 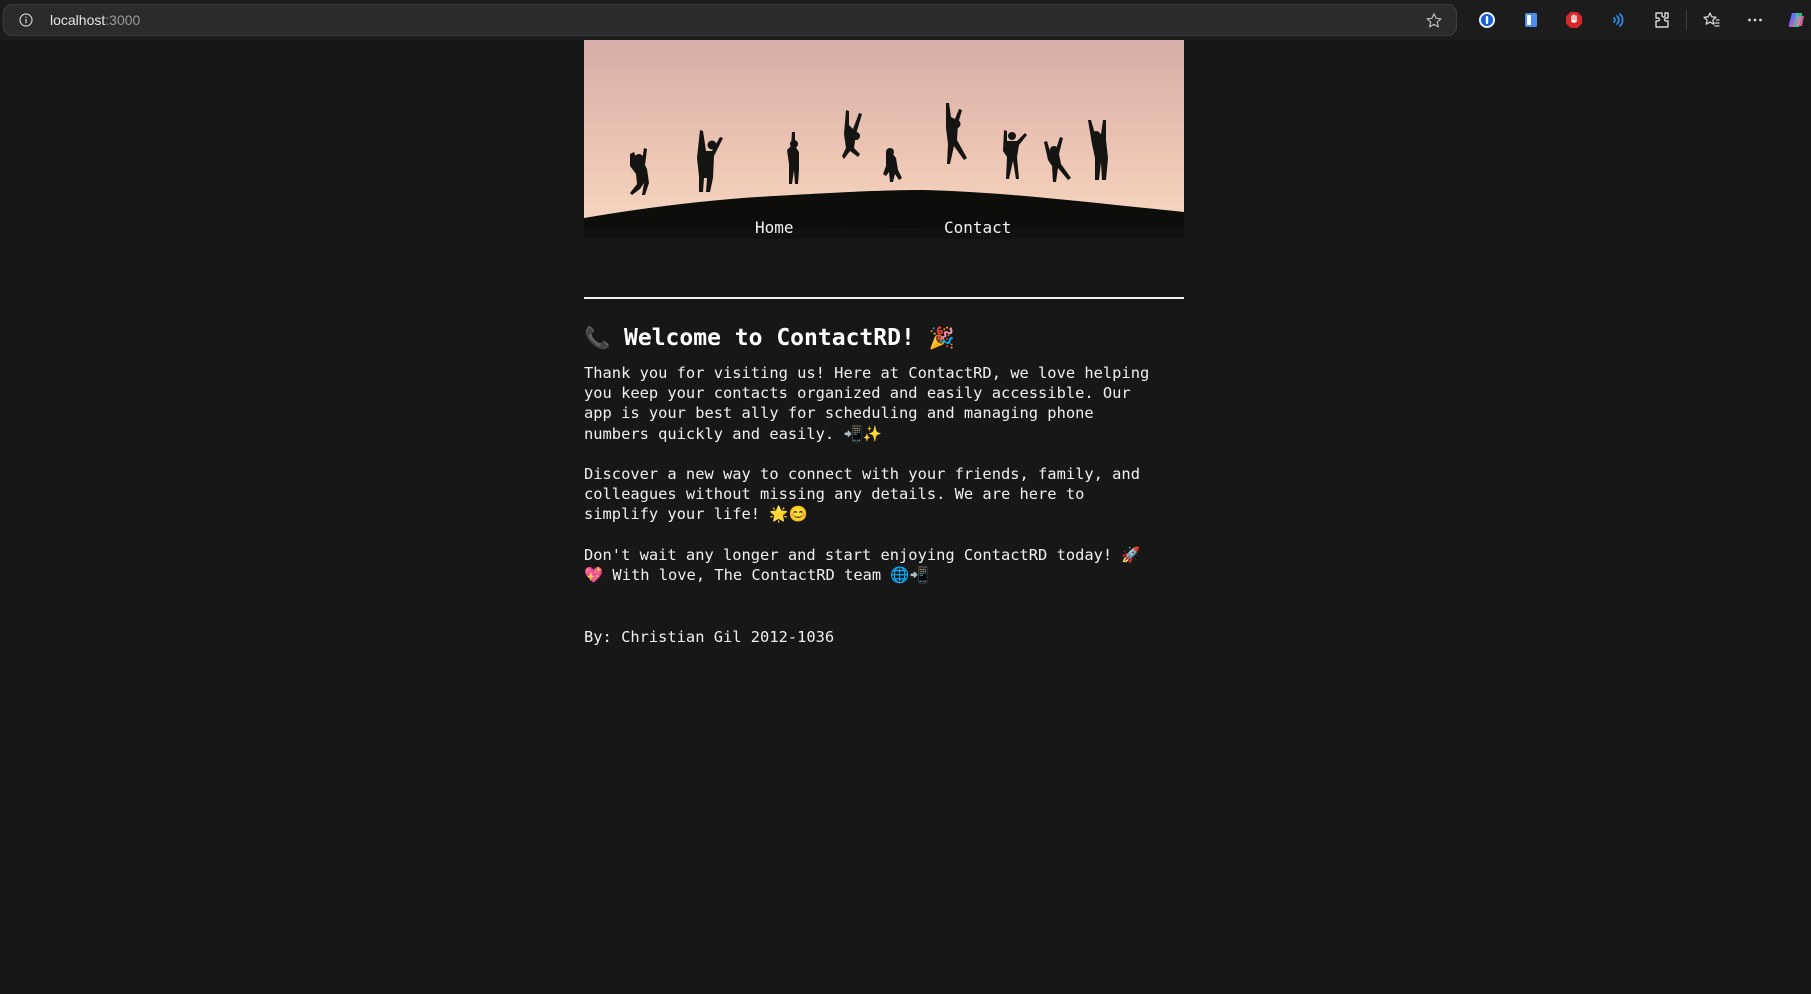 I want to click on author-byline: By: Christian Gil 2012-1036, so click(x=709, y=637).